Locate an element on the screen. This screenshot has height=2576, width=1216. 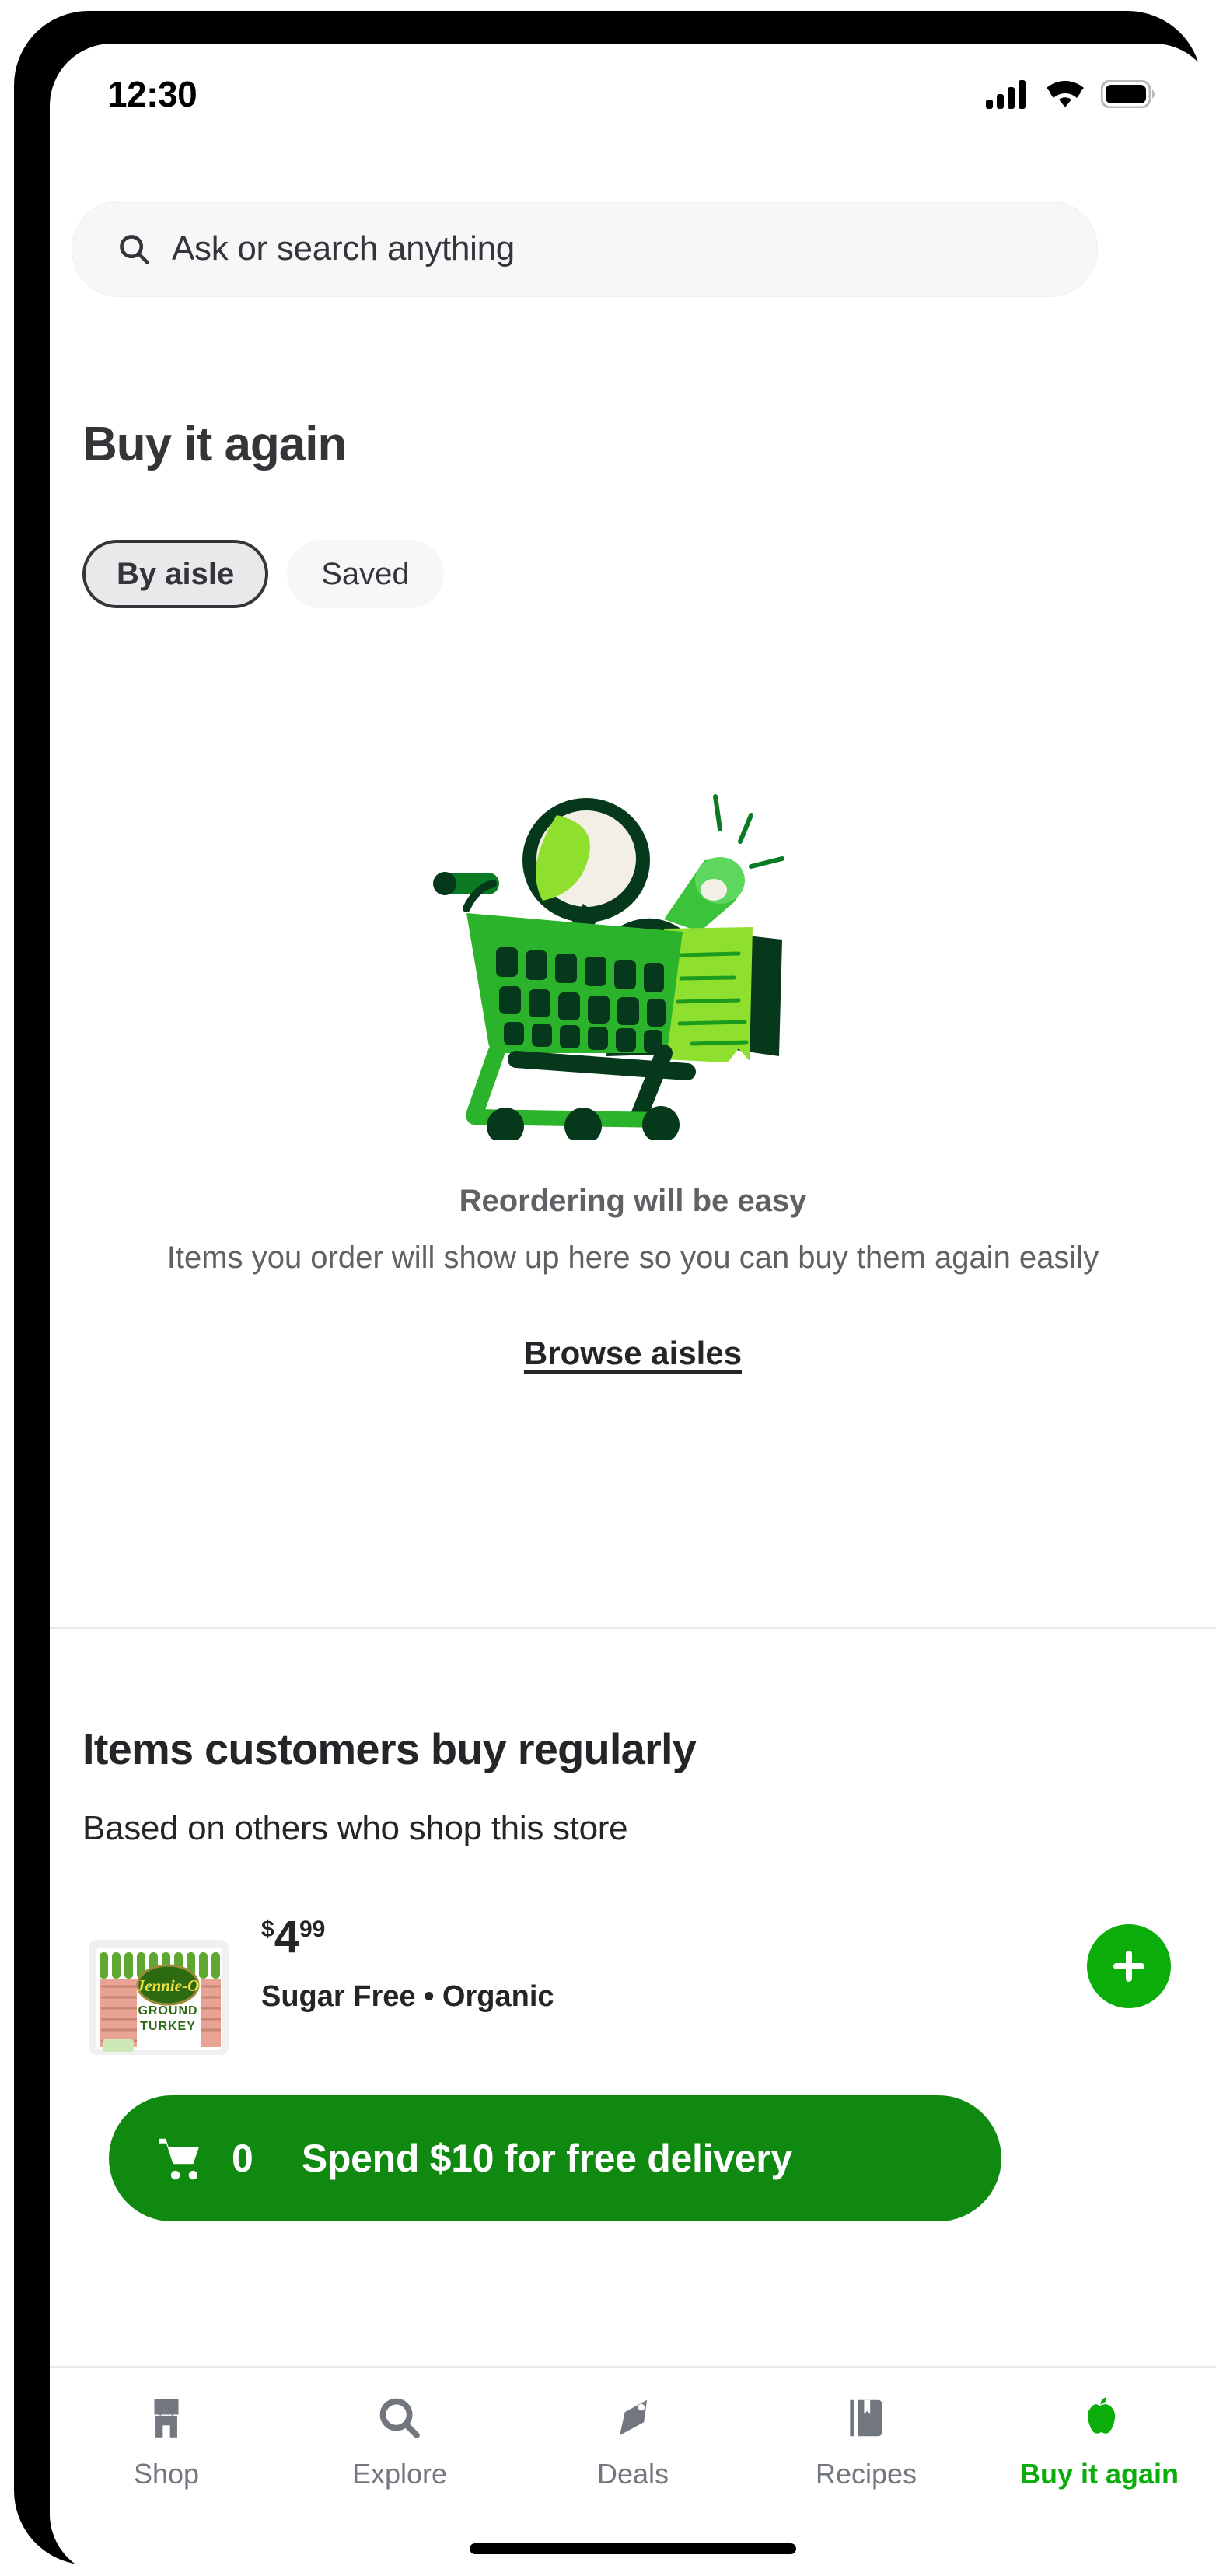
add-to-cart-button is located at coordinates (1129, 1966).